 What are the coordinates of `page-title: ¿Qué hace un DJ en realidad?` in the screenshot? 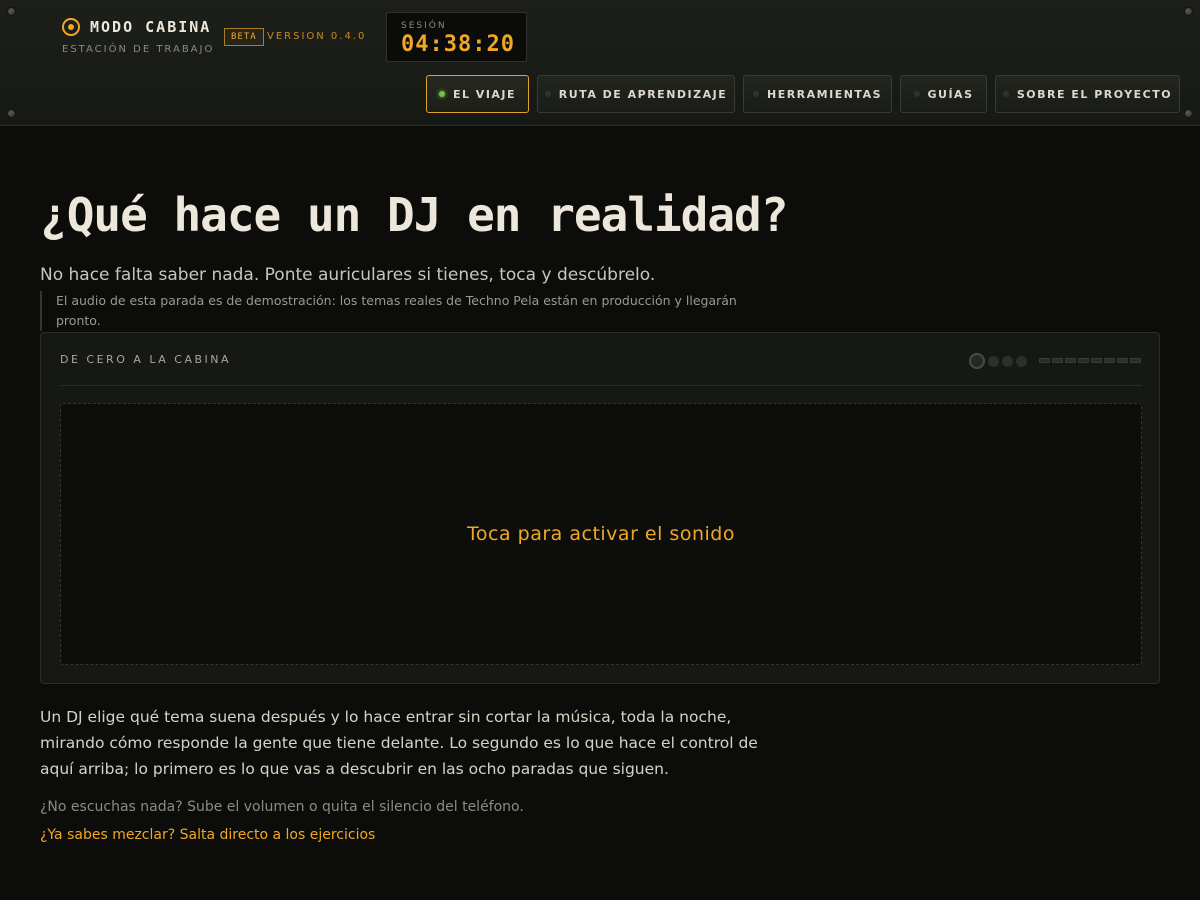 It's located at (414, 215).